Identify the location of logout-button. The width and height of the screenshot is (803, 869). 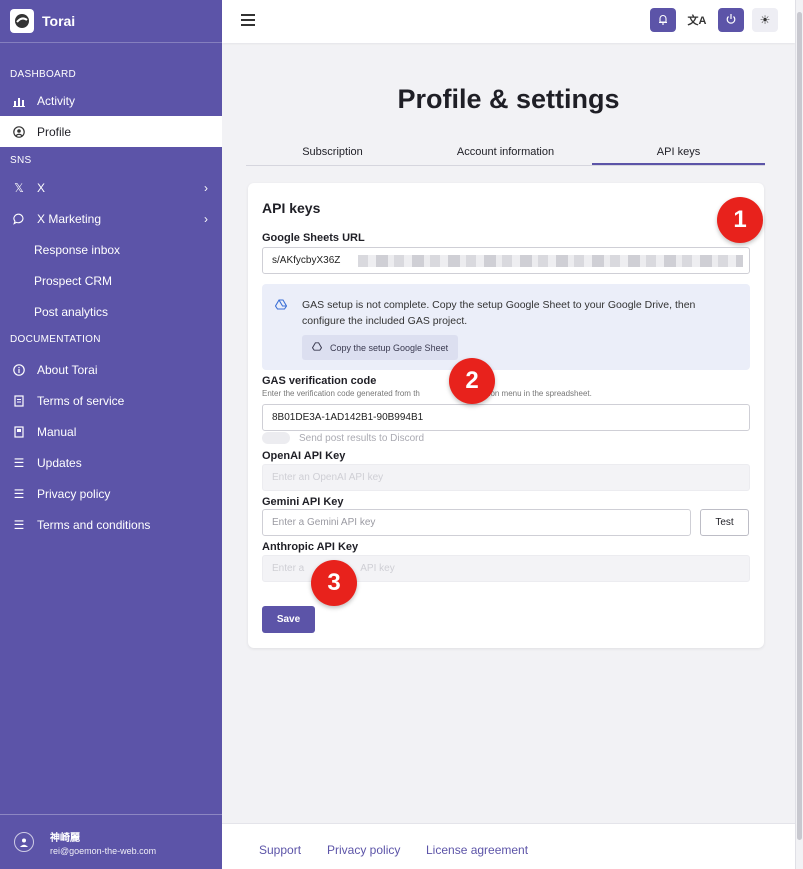
(731, 20).